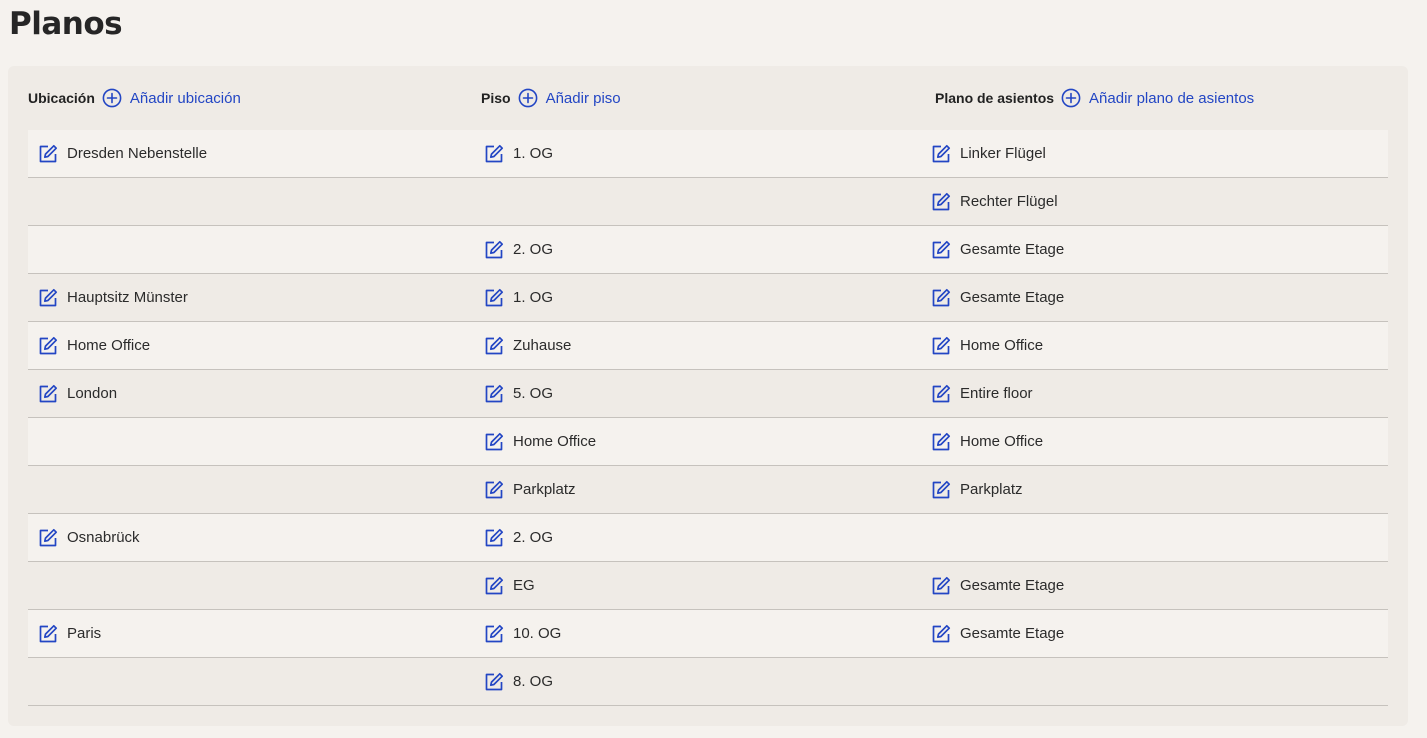 The image size is (1427, 738). I want to click on seatplan-cell: Parkplatz, so click(976, 489).